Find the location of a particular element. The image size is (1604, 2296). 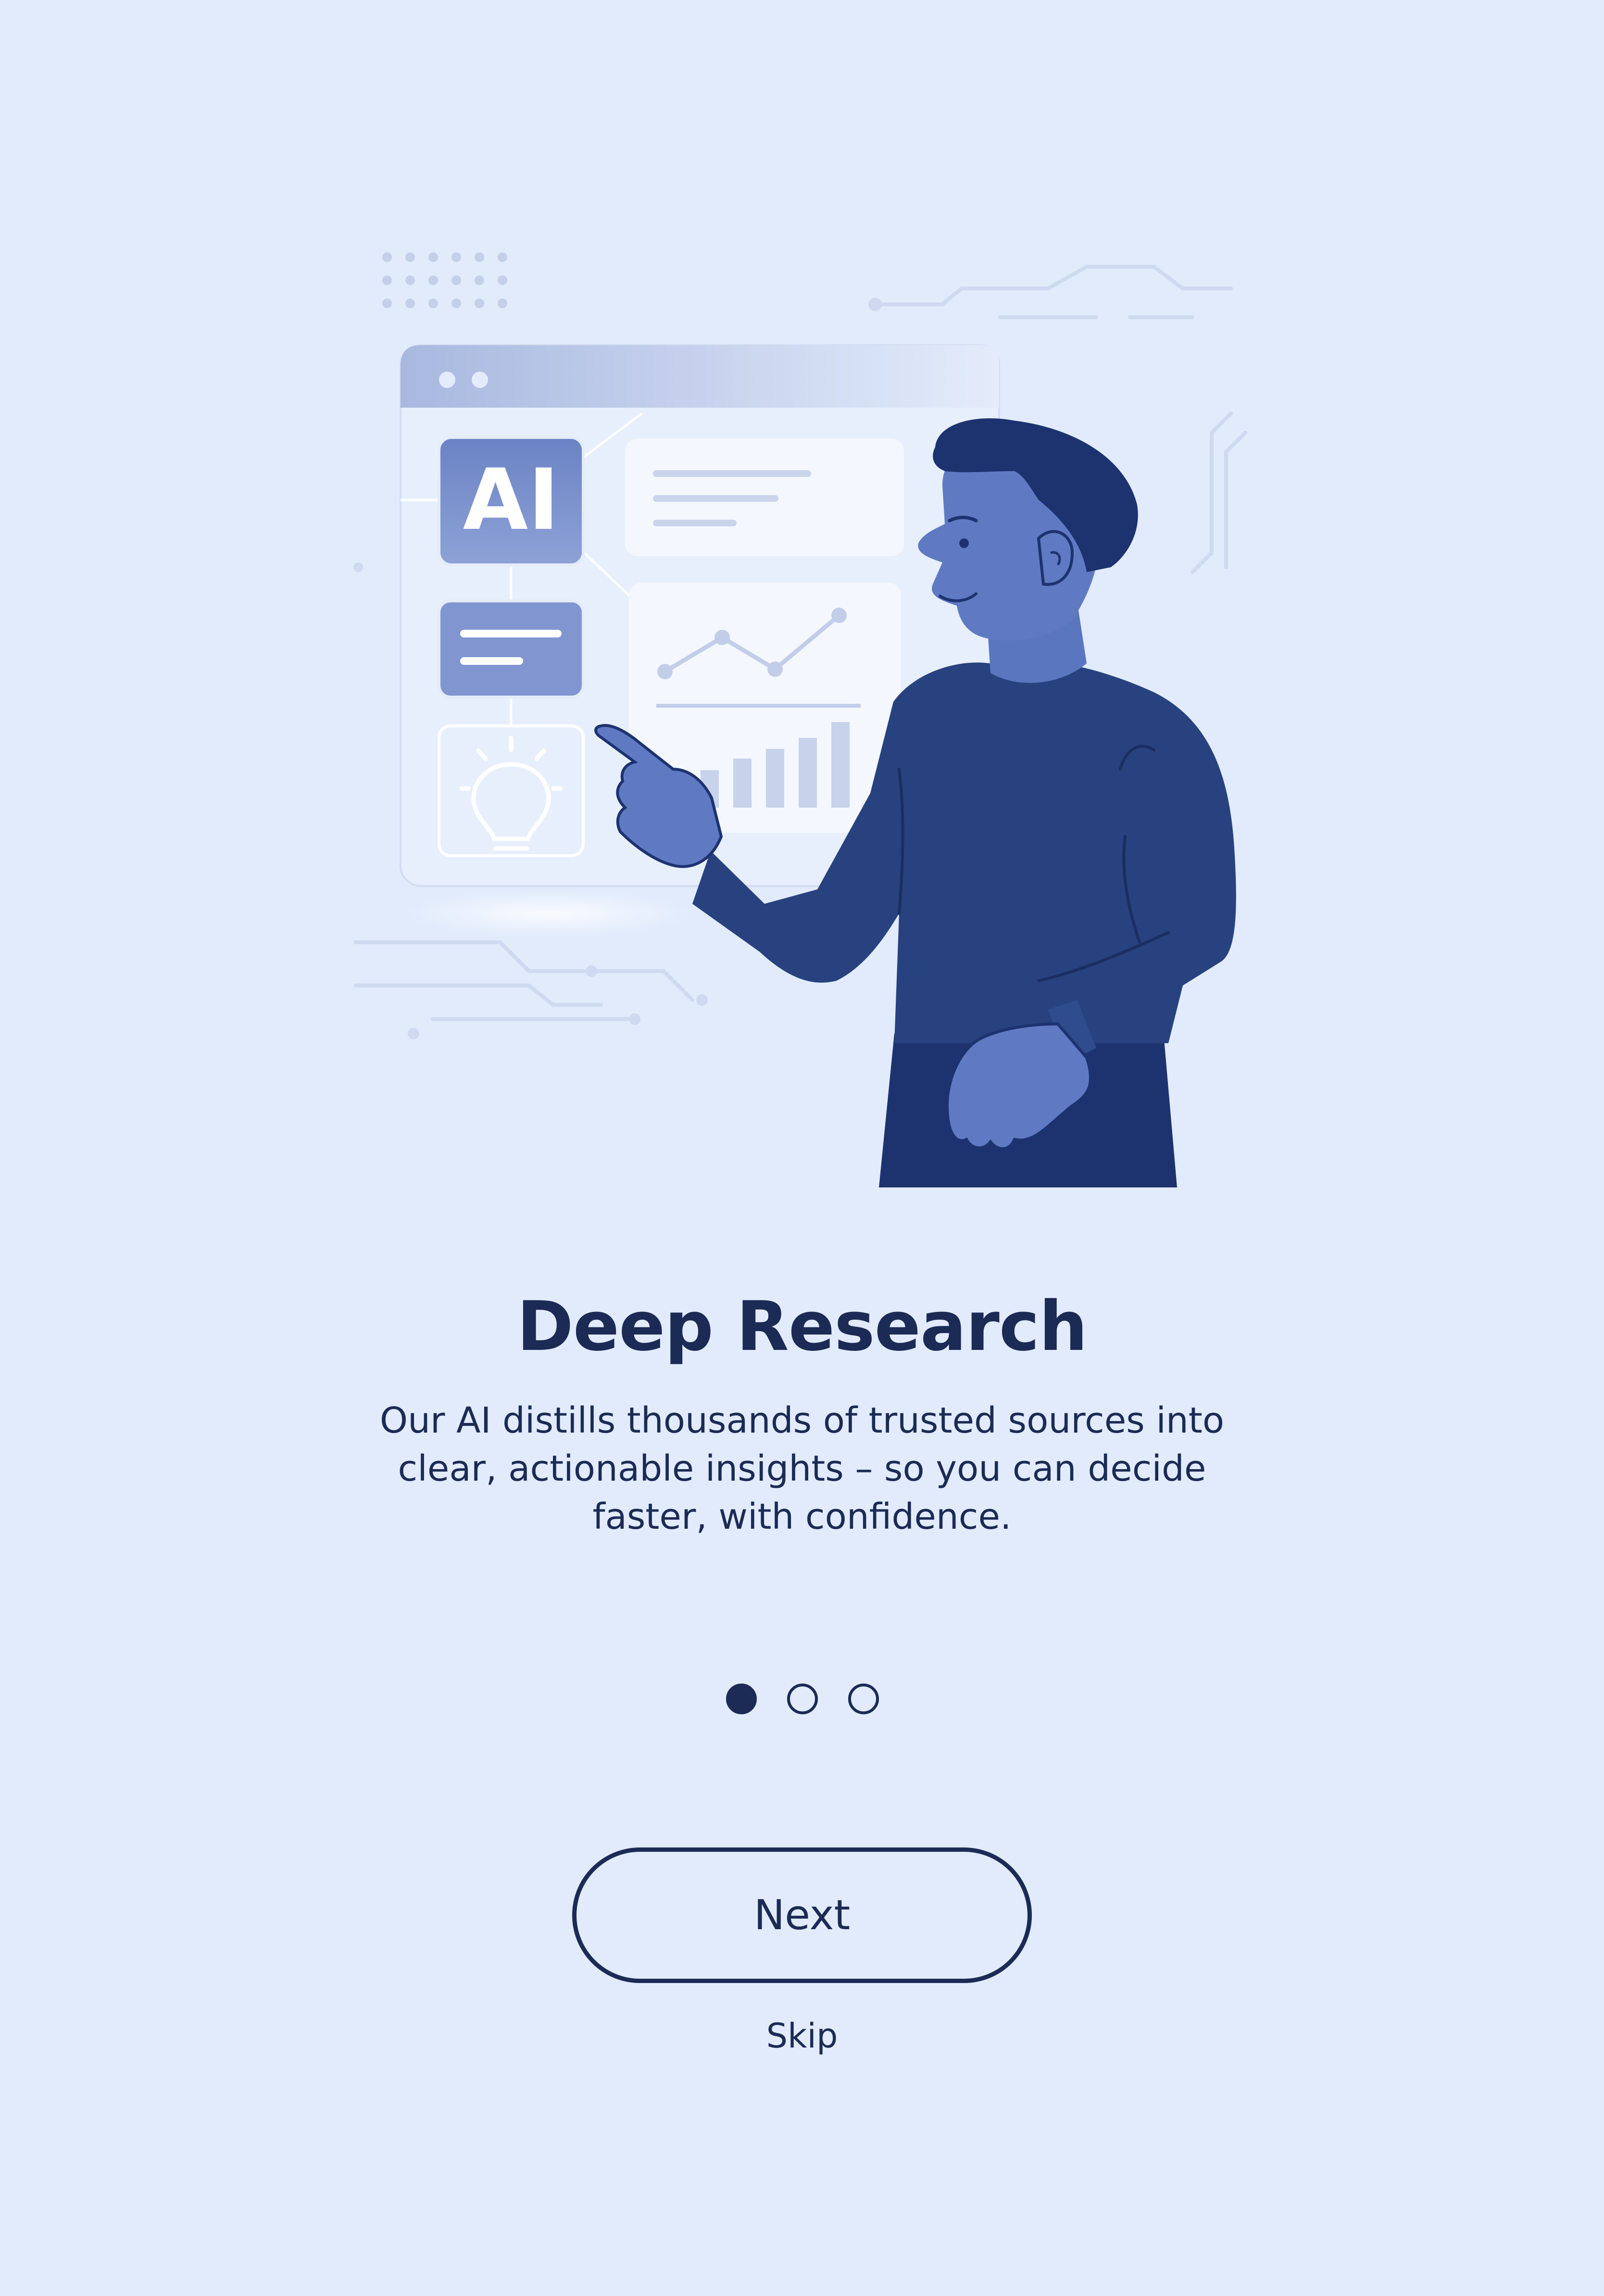

page-indicator is located at coordinates (802, 1699).